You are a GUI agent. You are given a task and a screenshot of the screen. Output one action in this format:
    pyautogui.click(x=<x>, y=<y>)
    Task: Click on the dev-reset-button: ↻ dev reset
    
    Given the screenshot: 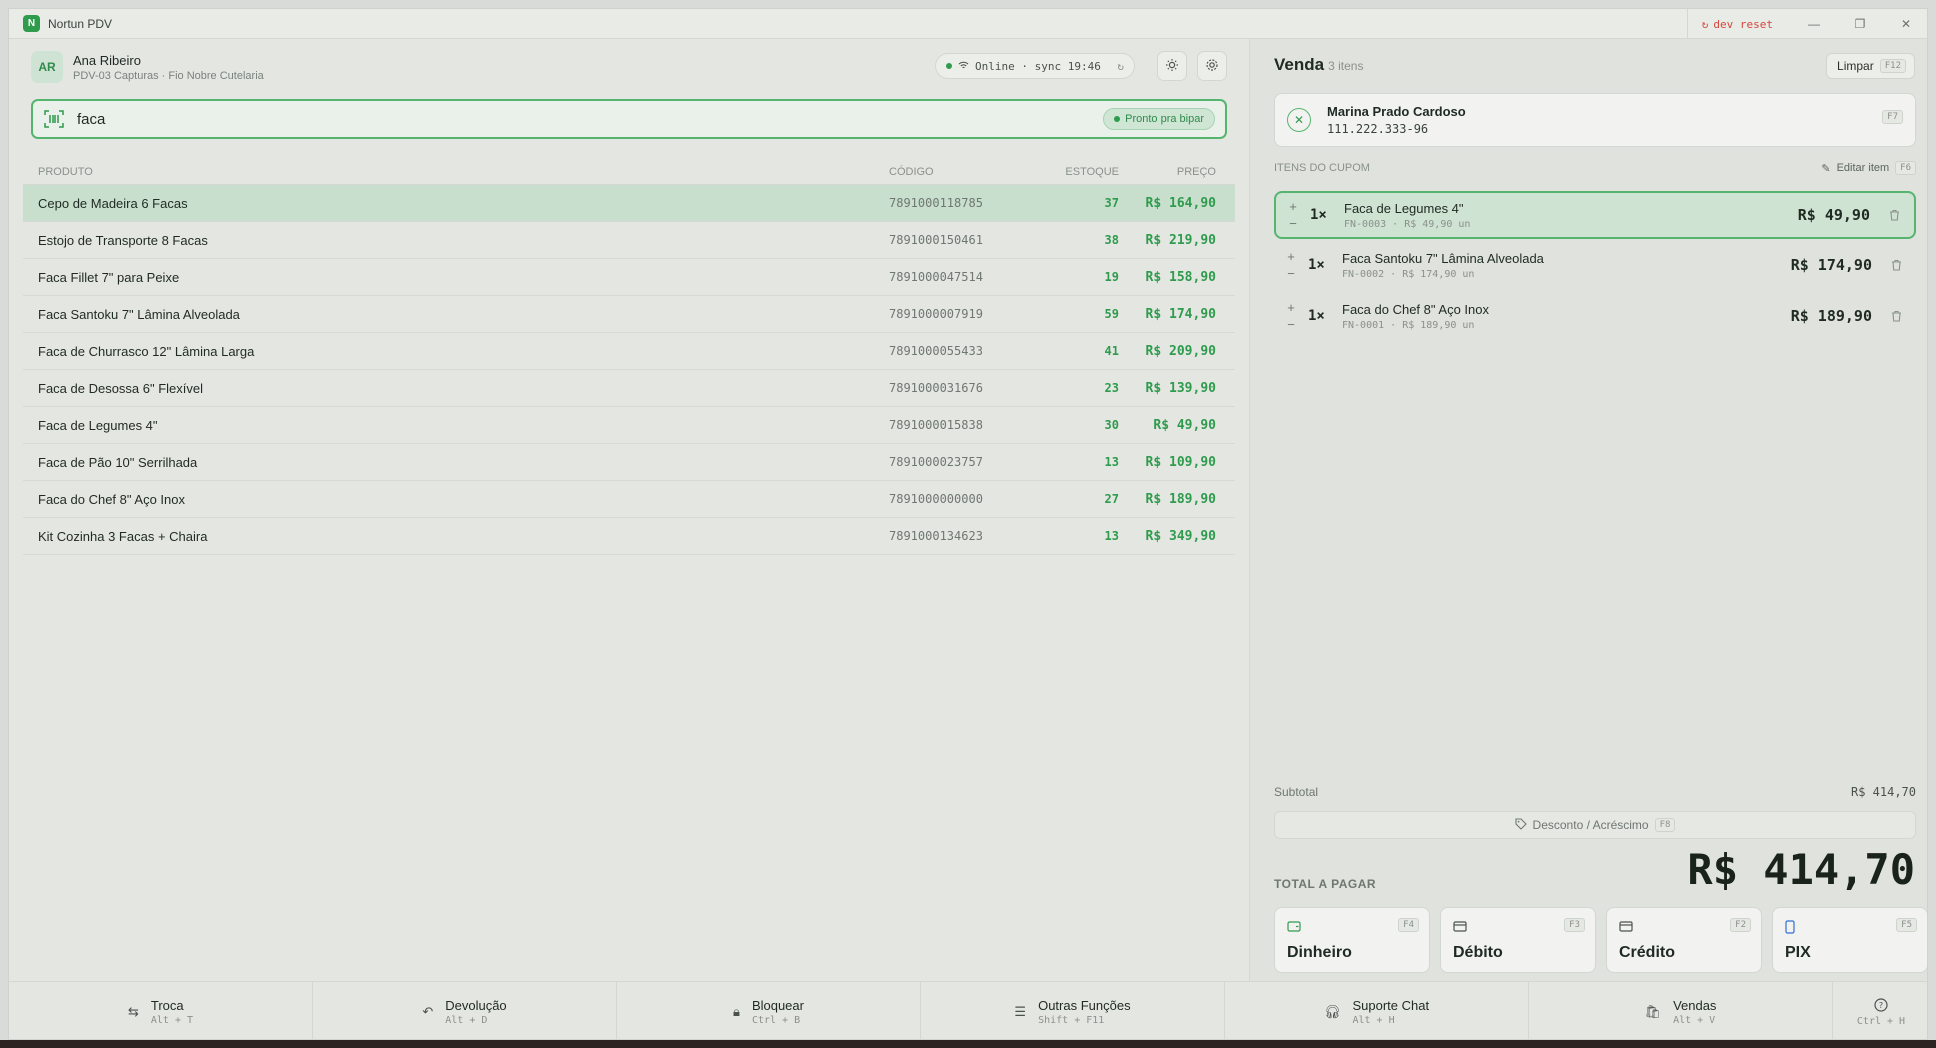 What is the action you would take?
    pyautogui.click(x=1738, y=24)
    